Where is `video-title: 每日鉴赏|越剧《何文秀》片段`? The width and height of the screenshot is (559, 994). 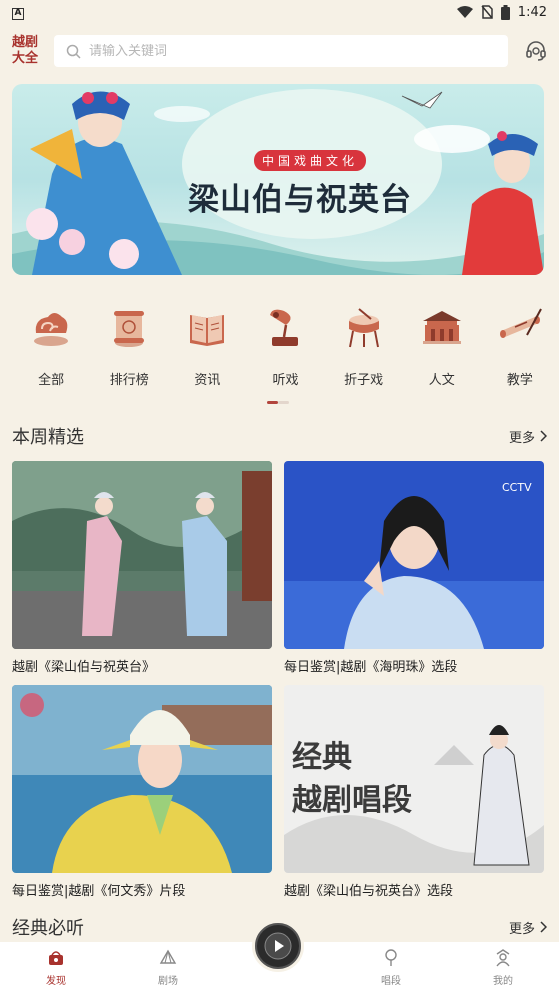 video-title: 每日鉴赏|越剧《何文秀》片段 is located at coordinates (99, 891).